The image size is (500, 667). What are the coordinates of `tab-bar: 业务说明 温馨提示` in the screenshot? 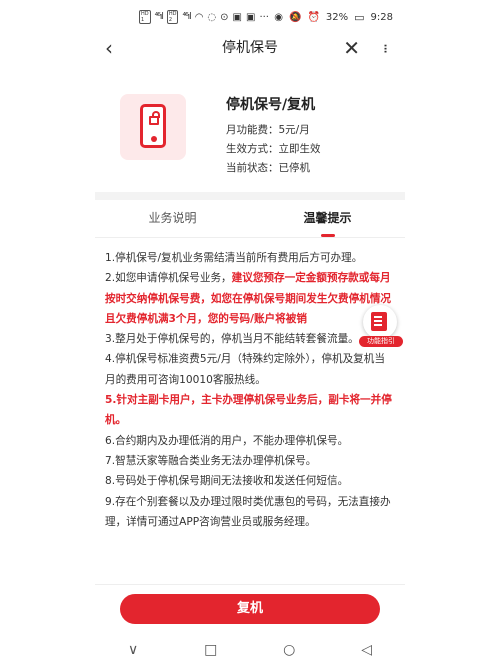 It's located at (250, 219).